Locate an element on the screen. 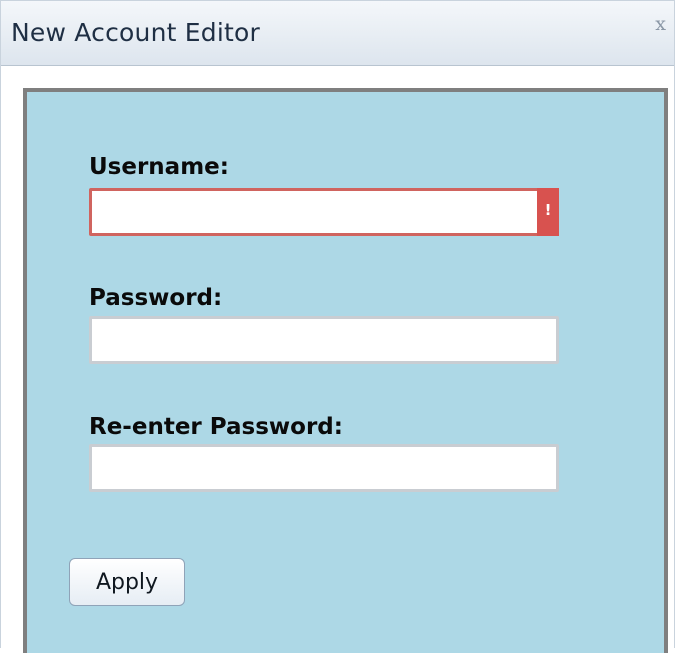 The height and width of the screenshot is (653, 675). password-label: Password: is located at coordinates (156, 298).